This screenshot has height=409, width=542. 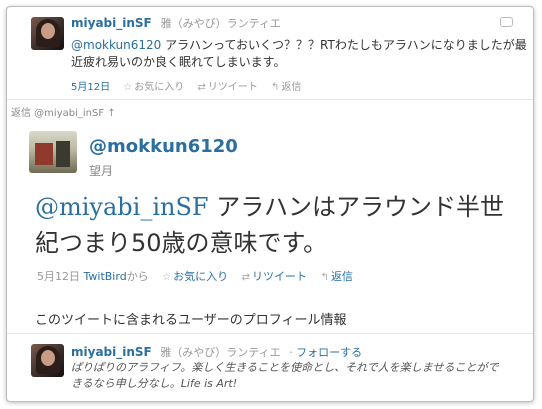 What do you see at coordinates (137, 276) in the screenshot?
I see `source-suffix: から` at bounding box center [137, 276].